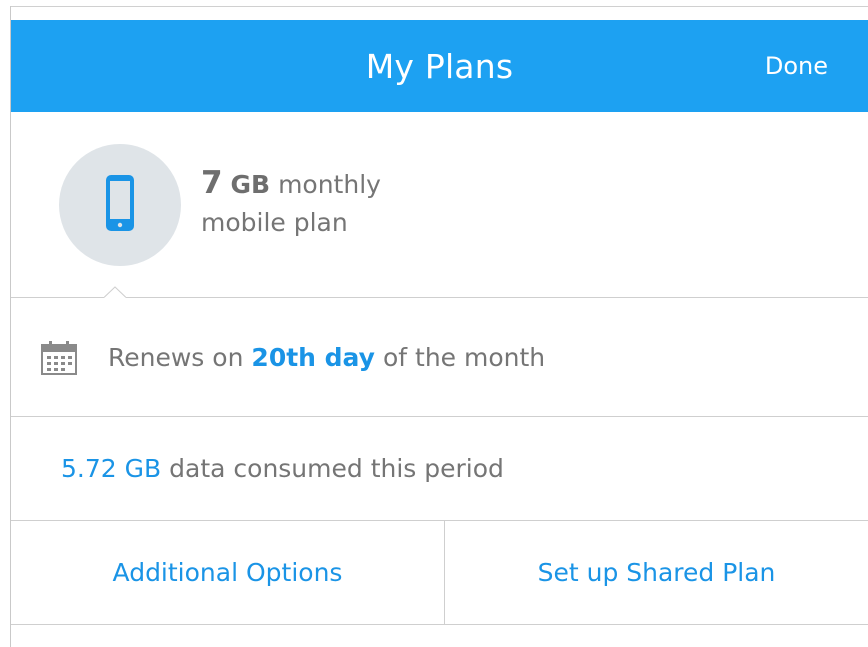 The image size is (868, 647). What do you see at coordinates (274, 222) in the screenshot?
I see `plan-line-2: mobile plan` at bounding box center [274, 222].